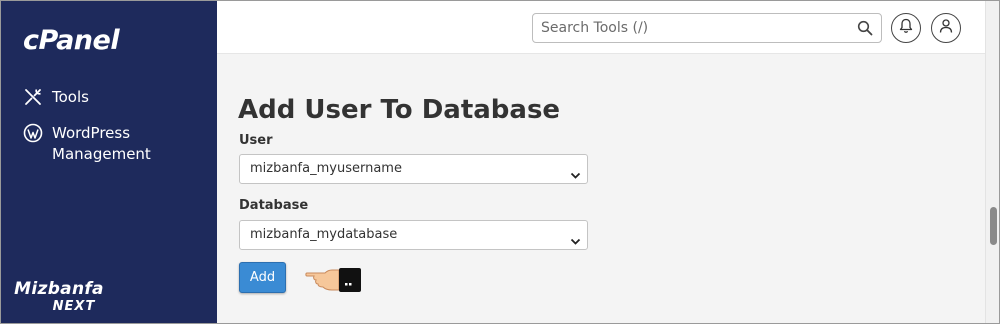 This screenshot has width=1000, height=324. What do you see at coordinates (333, 280) in the screenshot?
I see `pointing-hand-icon` at bounding box center [333, 280].